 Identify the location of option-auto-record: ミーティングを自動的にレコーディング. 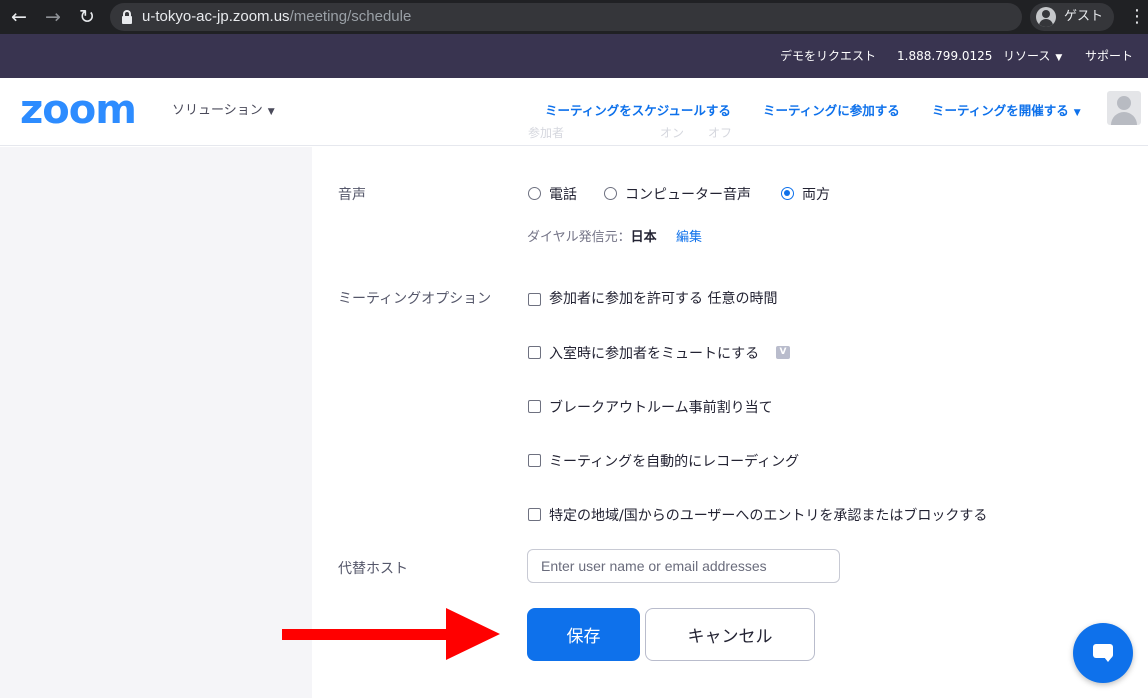
(674, 461).